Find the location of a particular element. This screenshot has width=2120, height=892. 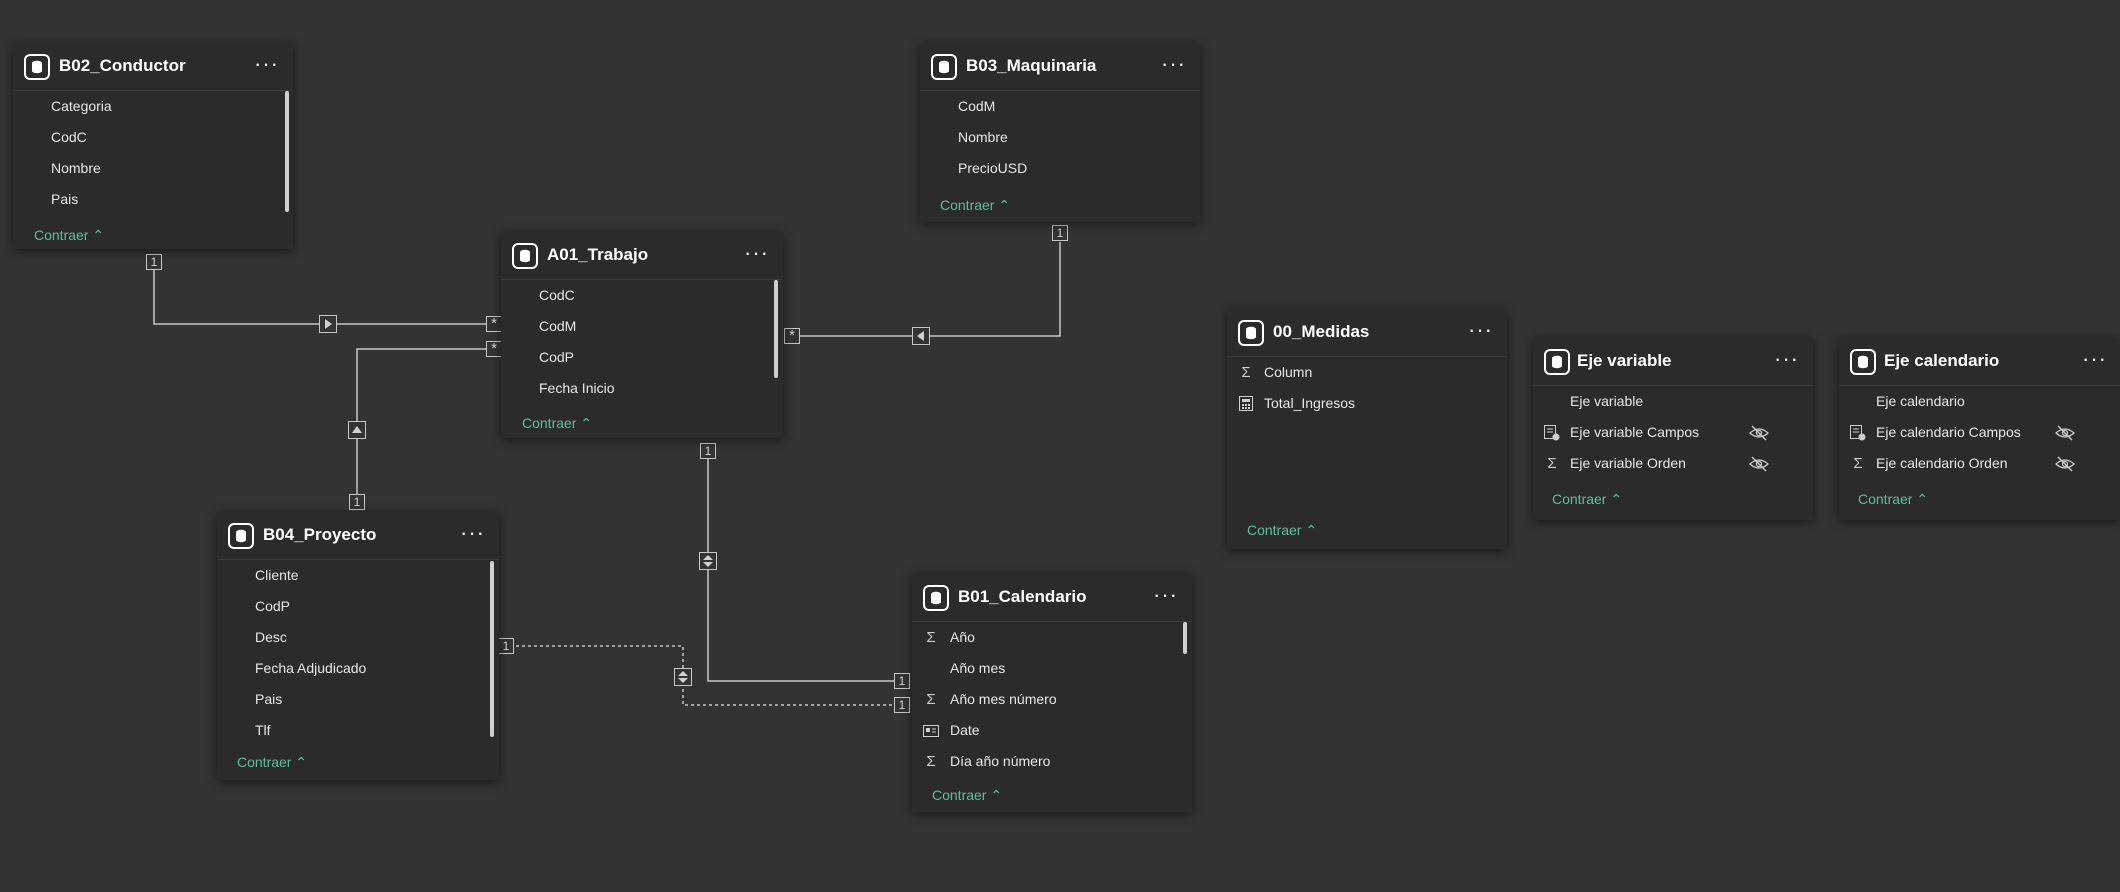

filter-direction-up-icon is located at coordinates (357, 430).